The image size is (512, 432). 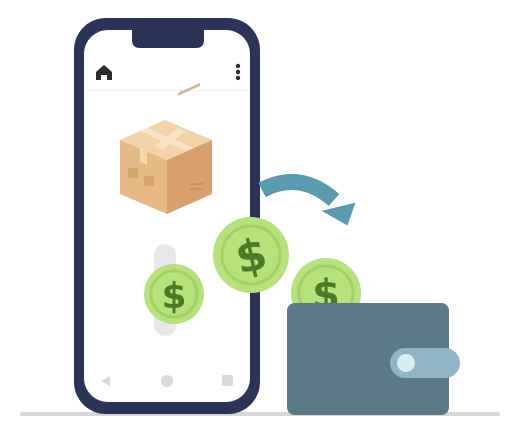 What do you see at coordinates (167, 381) in the screenshot?
I see `home-circle-icon` at bounding box center [167, 381].